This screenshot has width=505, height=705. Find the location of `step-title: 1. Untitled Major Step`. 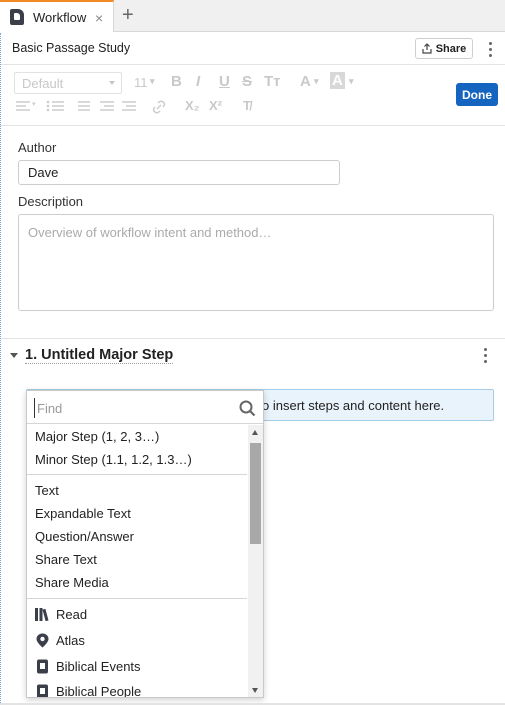

step-title: 1. Untitled Major Step is located at coordinates (99, 355).